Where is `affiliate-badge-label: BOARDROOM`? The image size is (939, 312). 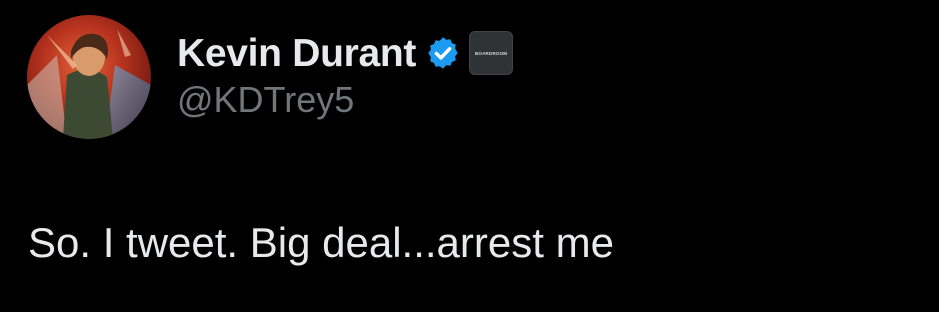 affiliate-badge-label: BOARDROOM is located at coordinates (491, 53).